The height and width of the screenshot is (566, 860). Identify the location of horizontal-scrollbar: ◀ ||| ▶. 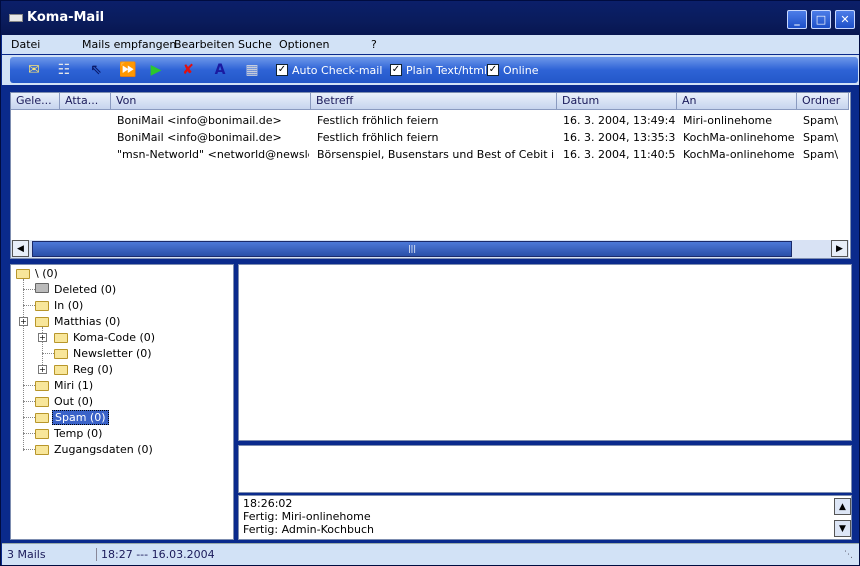
(430, 249).